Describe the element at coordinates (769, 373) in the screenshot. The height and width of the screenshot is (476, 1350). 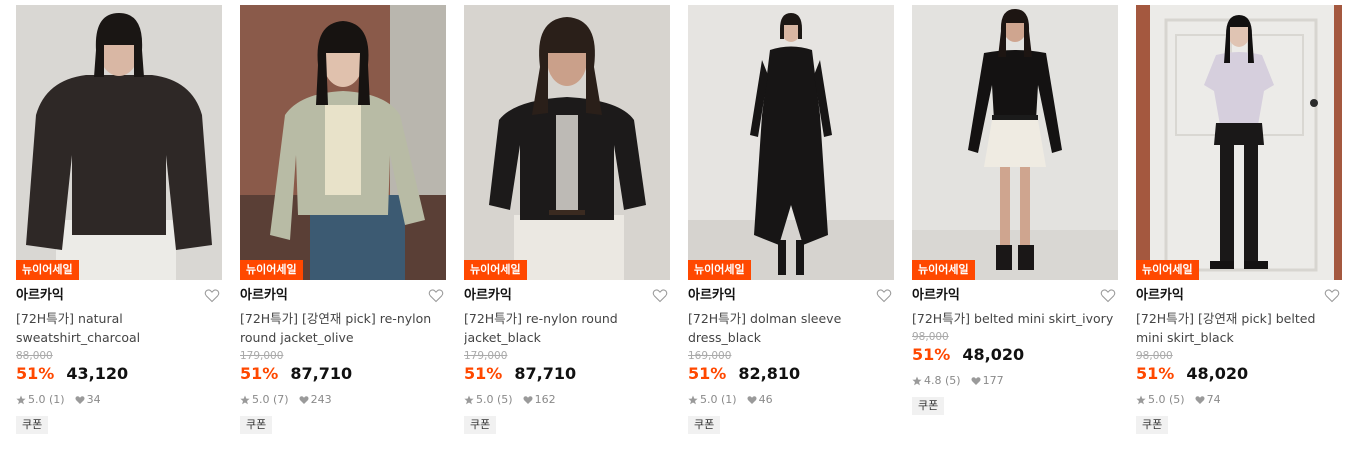
I see `sale-price: 82,810` at that location.